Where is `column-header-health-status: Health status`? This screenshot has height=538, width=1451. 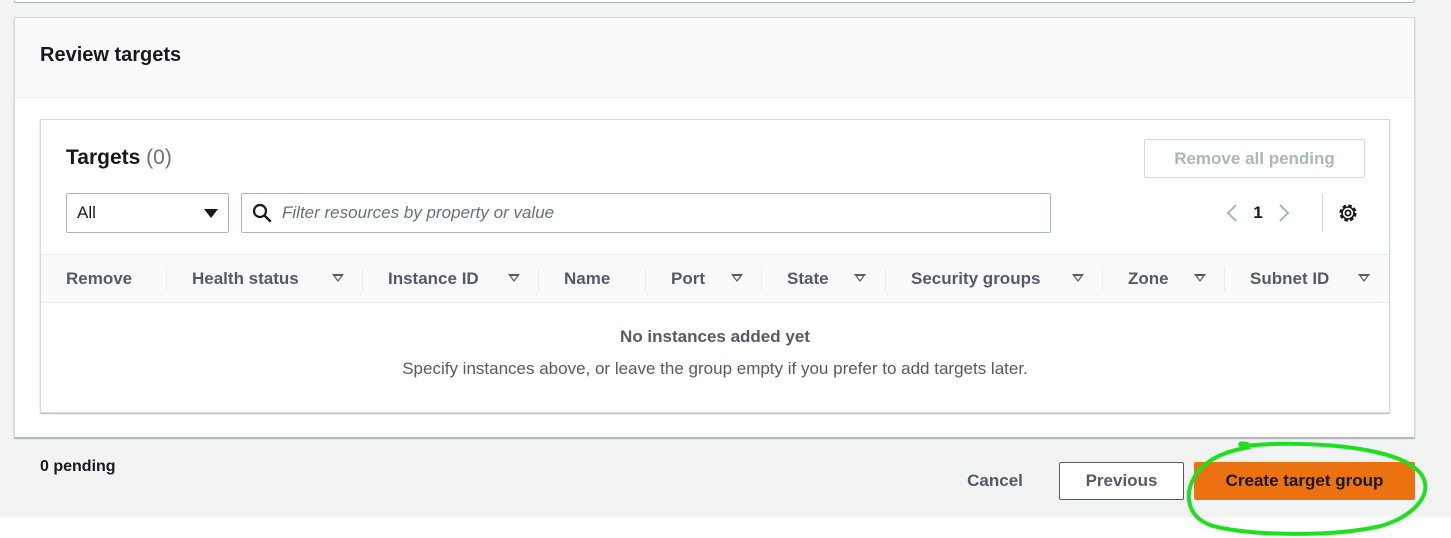 column-header-health-status: Health status is located at coordinates (245, 278).